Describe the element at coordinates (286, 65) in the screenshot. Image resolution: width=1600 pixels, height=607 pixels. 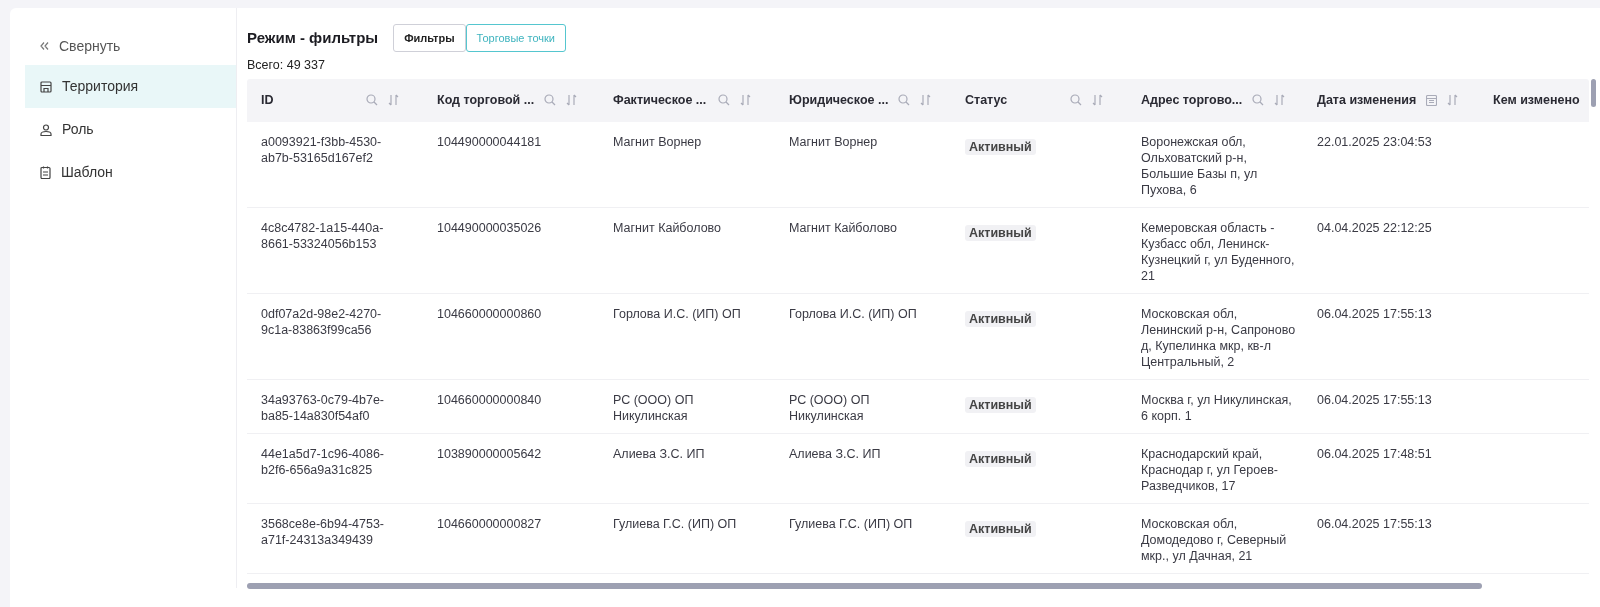
I see `total-count: Всего: 49 337` at that location.